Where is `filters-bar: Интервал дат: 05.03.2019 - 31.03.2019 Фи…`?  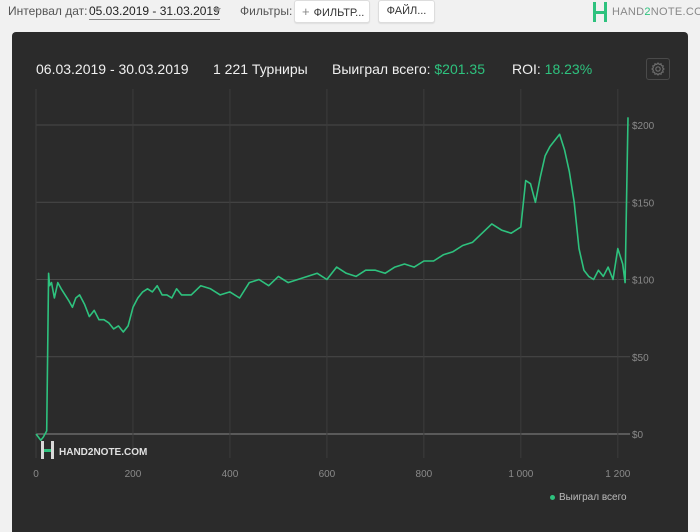
filters-bar: Интервал дат: 05.03.2019 - 31.03.2019 Фи… is located at coordinates (350, 13).